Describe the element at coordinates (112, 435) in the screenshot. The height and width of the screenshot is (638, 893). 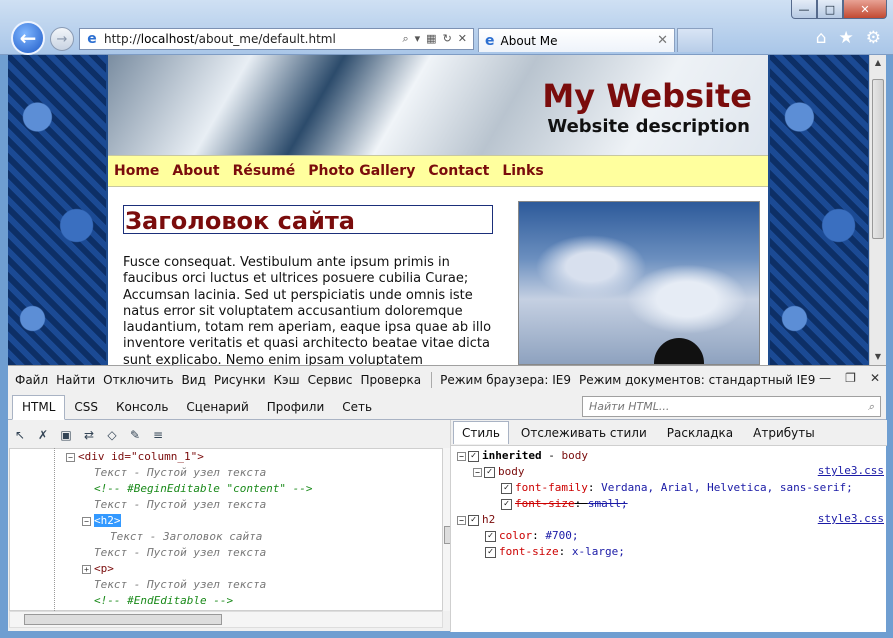
I see `element-source-icon: ◇` at that location.